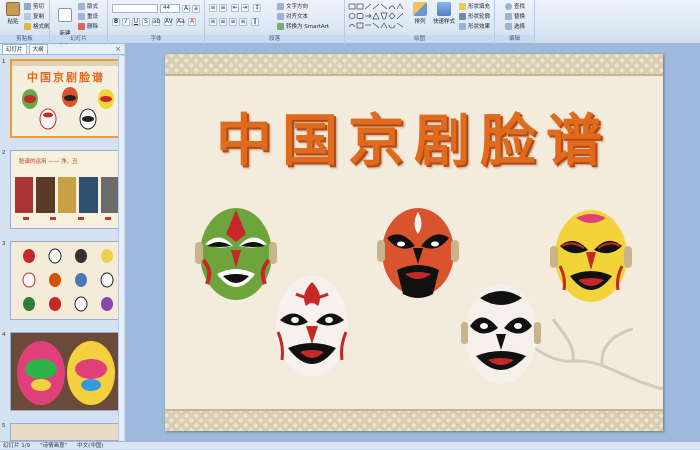  What do you see at coordinates (462, 16) in the screenshot?
I see `pen-icon` at bounding box center [462, 16].